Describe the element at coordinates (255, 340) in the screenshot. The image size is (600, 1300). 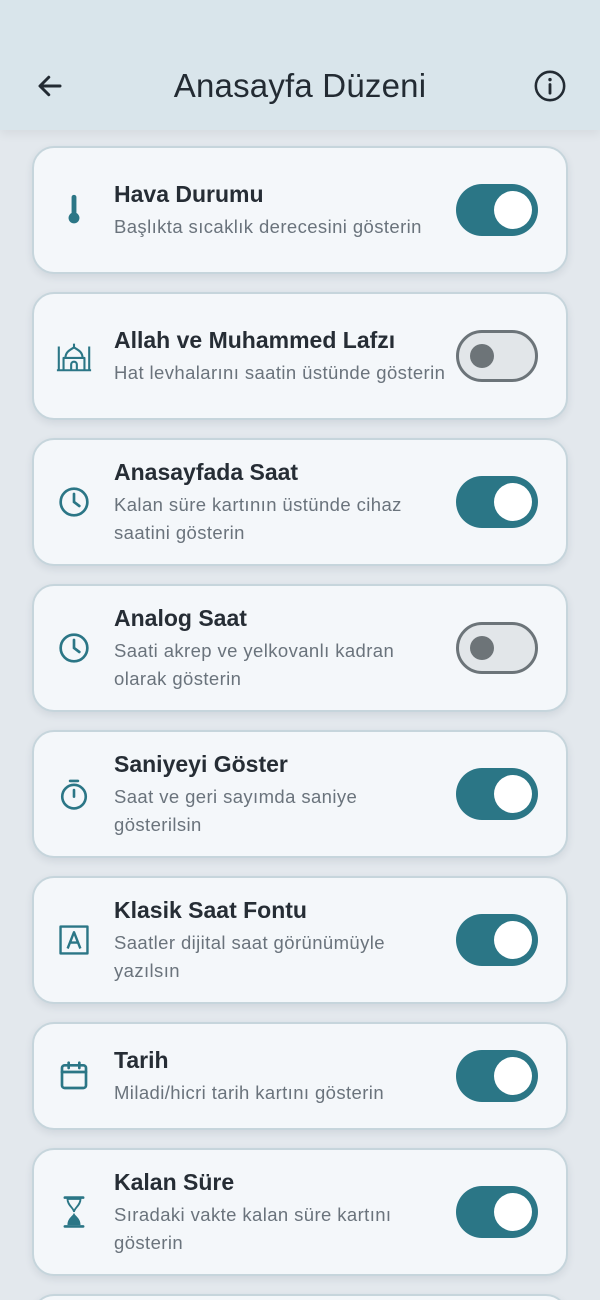
I see `setting-title: Allah ve Muhammed Lafzı` at that location.